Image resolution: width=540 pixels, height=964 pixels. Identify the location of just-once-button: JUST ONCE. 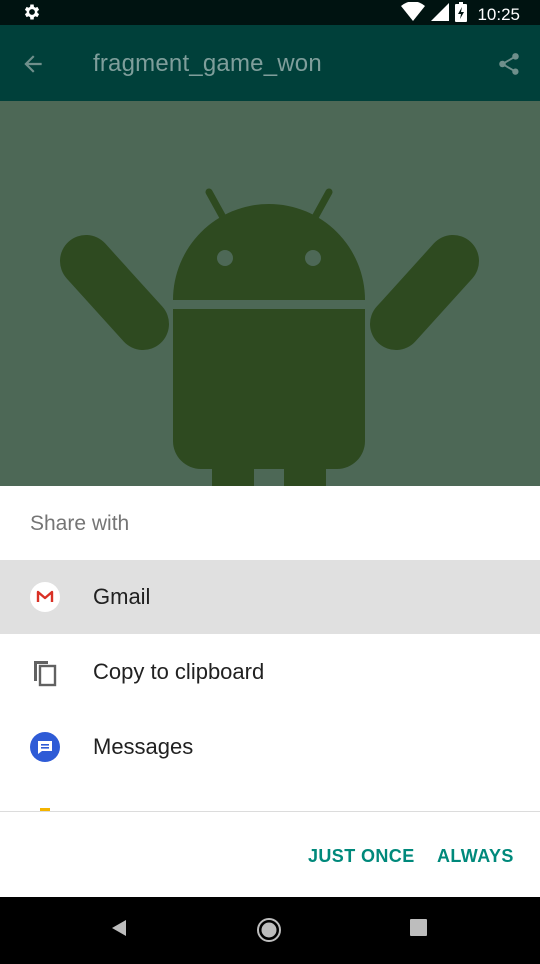
(361, 856).